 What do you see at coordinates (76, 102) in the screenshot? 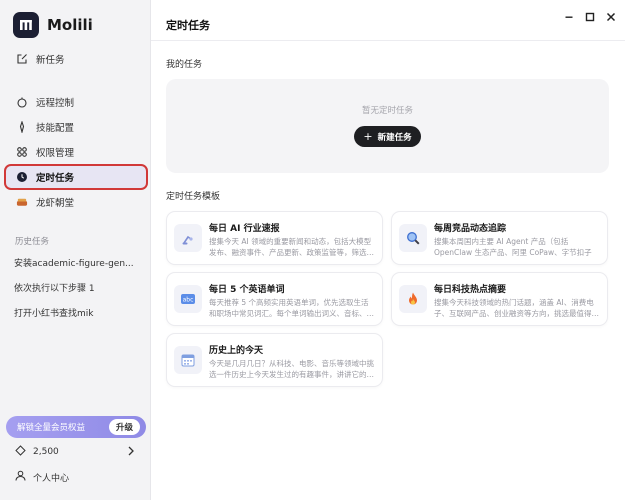
I see `sidebar-item-remote: 远程控制` at bounding box center [76, 102].